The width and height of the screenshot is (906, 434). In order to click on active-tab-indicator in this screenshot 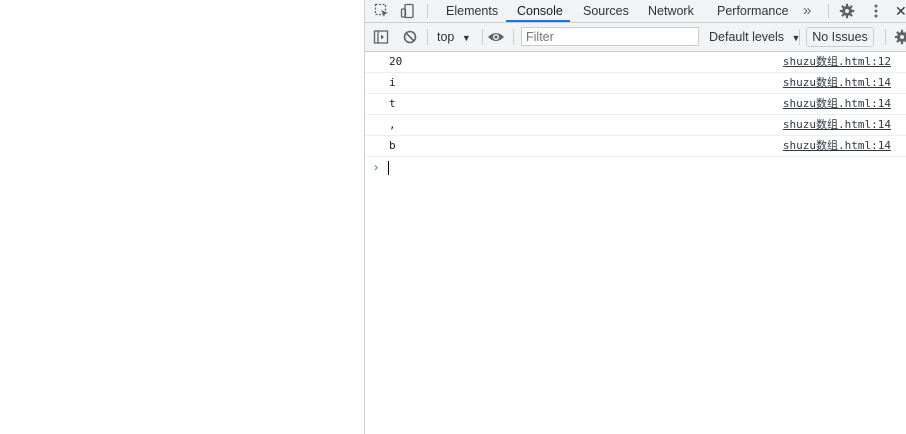, I will do `click(538, 21)`.